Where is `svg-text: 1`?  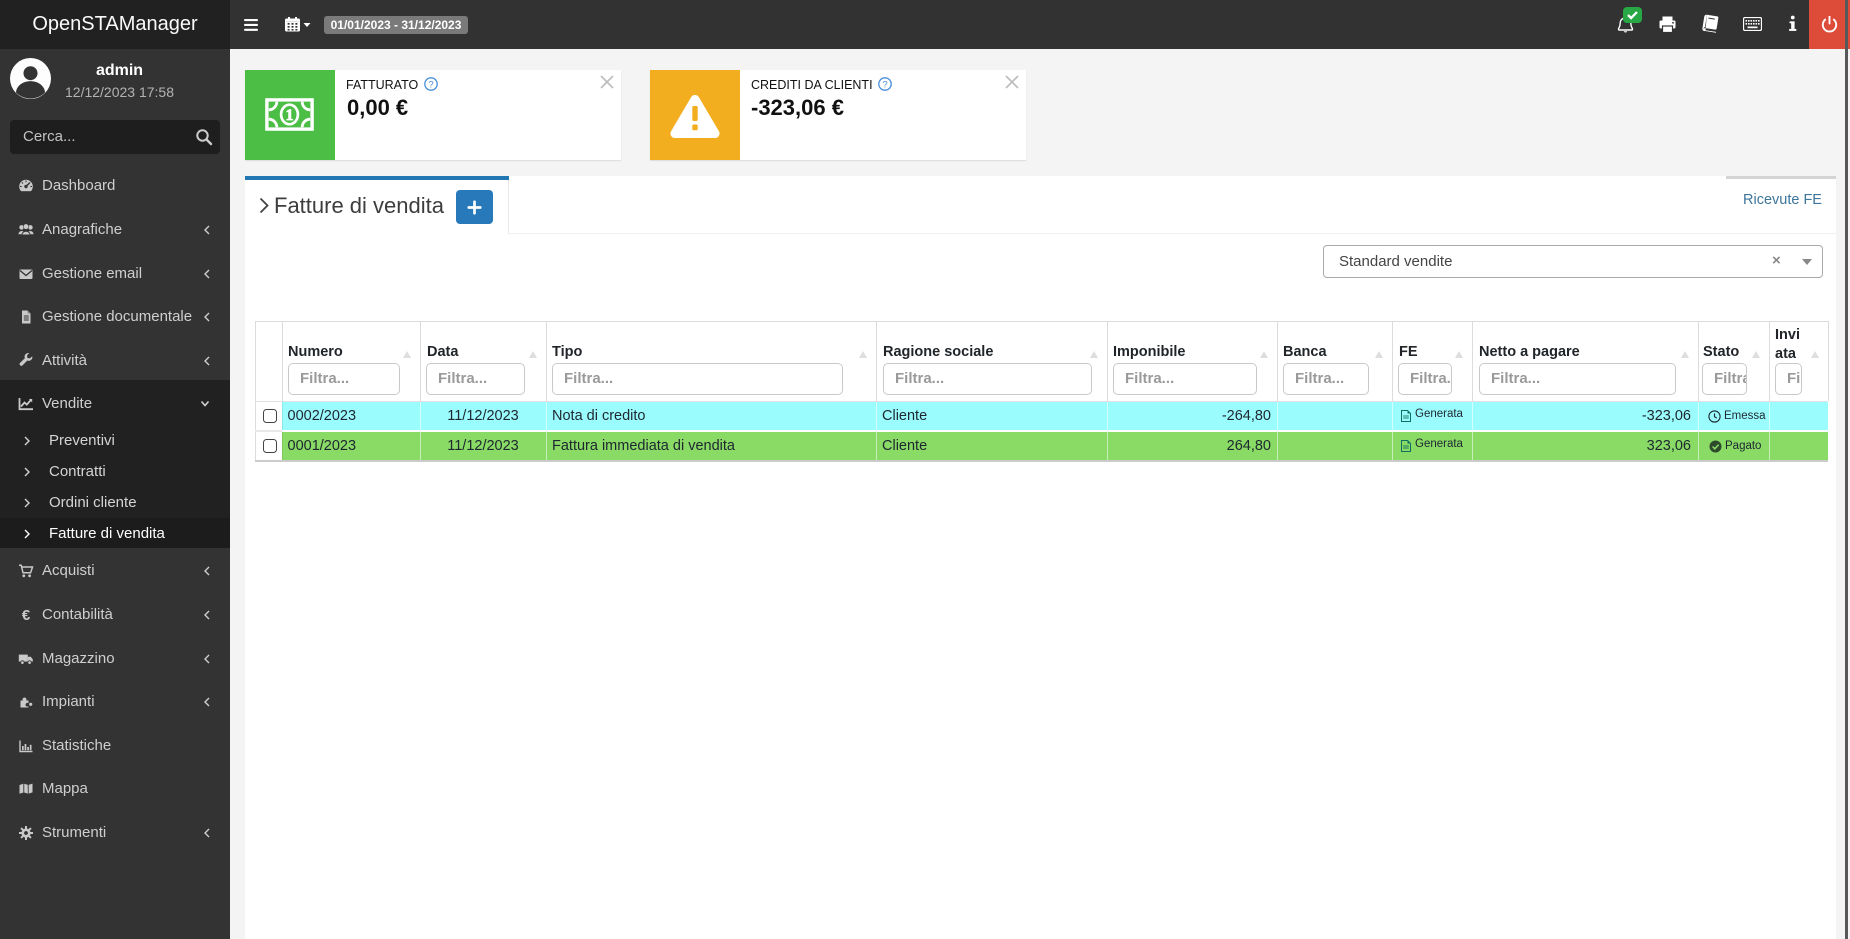 svg-text: 1 is located at coordinates (290, 115).